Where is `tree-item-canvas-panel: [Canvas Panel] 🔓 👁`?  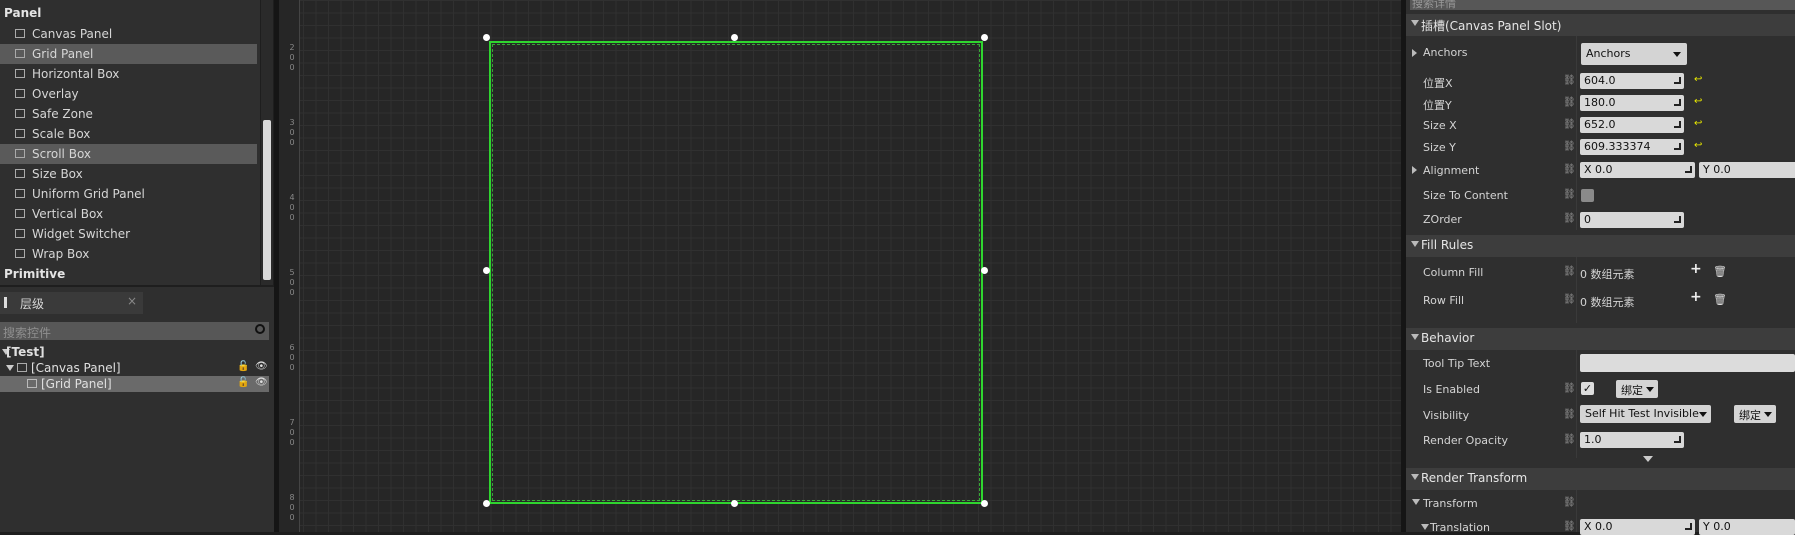
tree-item-canvas-panel: [Canvas Panel] 🔓 👁 is located at coordinates (134, 368).